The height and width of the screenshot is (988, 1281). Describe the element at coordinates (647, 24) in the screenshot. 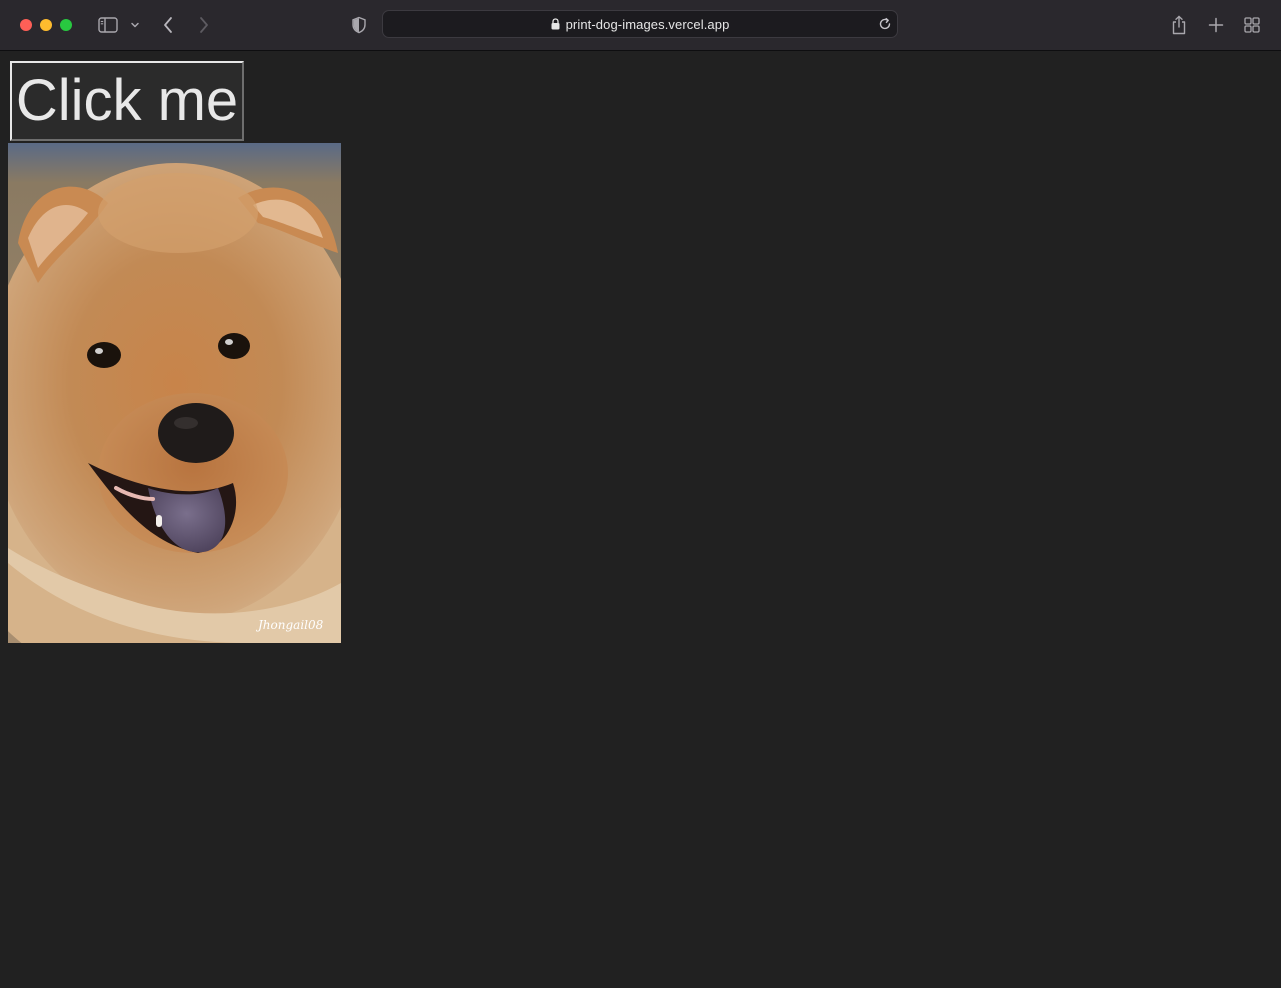

I see `url-text: print-dog-images.vercel.app` at that location.